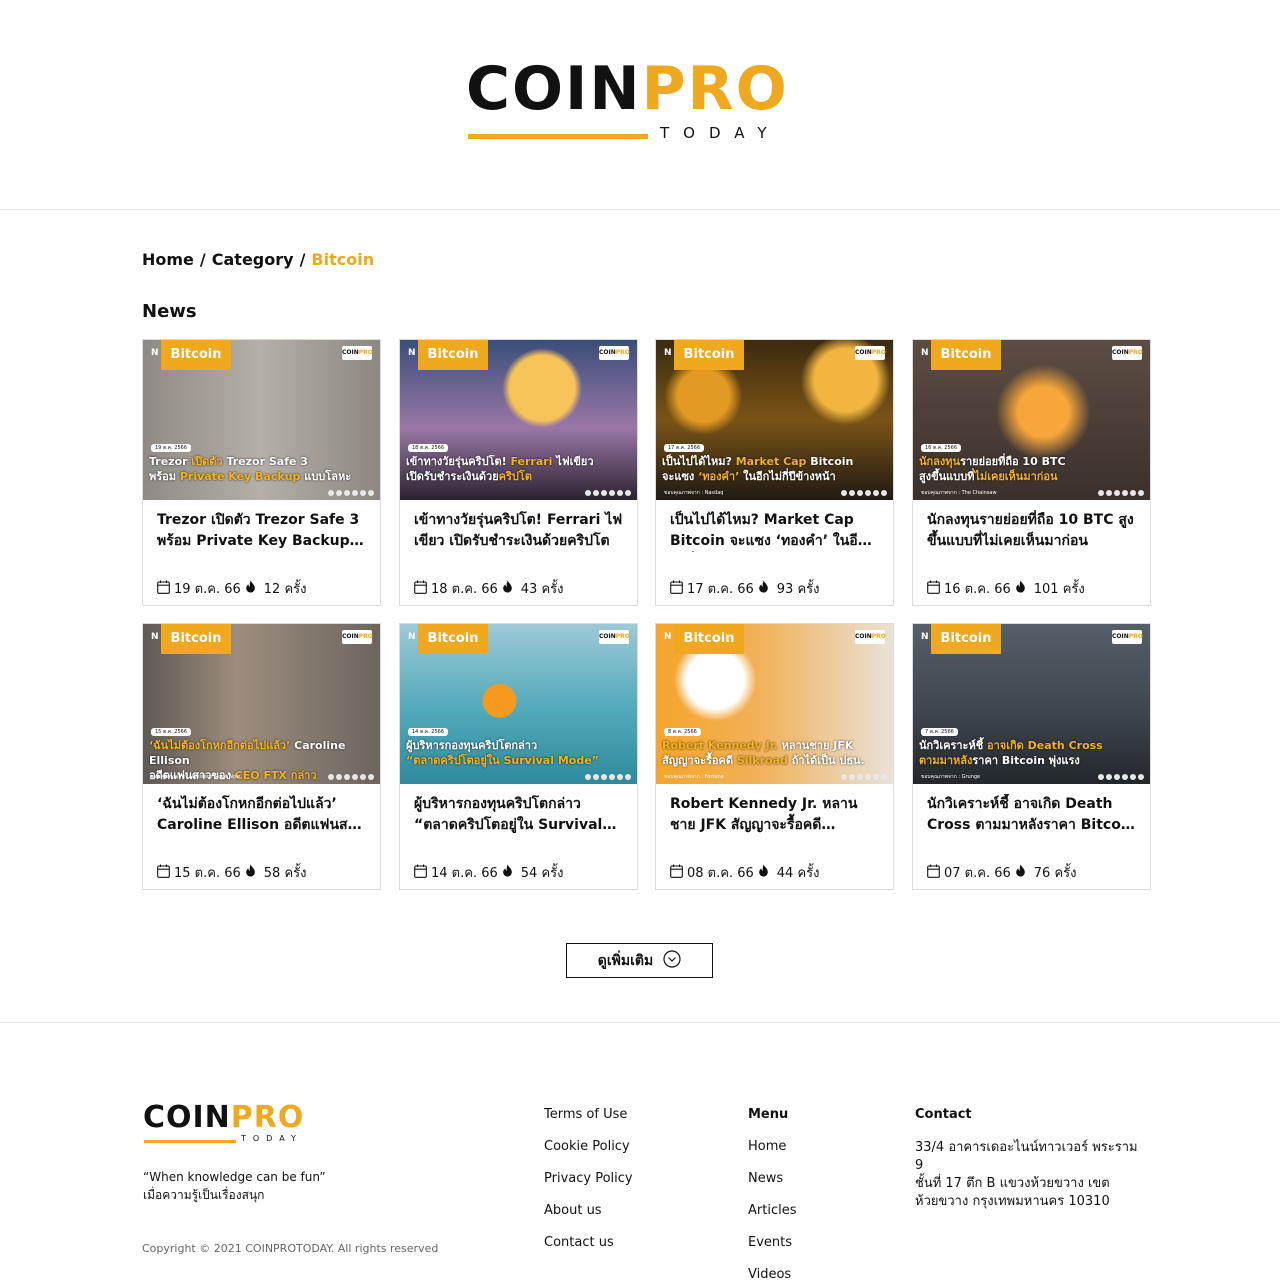  What do you see at coordinates (542, 589) in the screenshot?
I see `views-count: 43 ครั้ง` at bounding box center [542, 589].